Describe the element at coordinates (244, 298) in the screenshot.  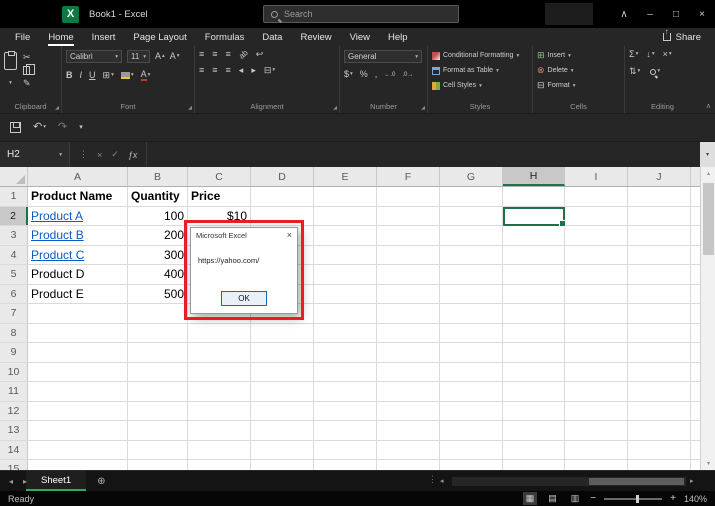
I see `dialog-ok-button: OK` at that location.